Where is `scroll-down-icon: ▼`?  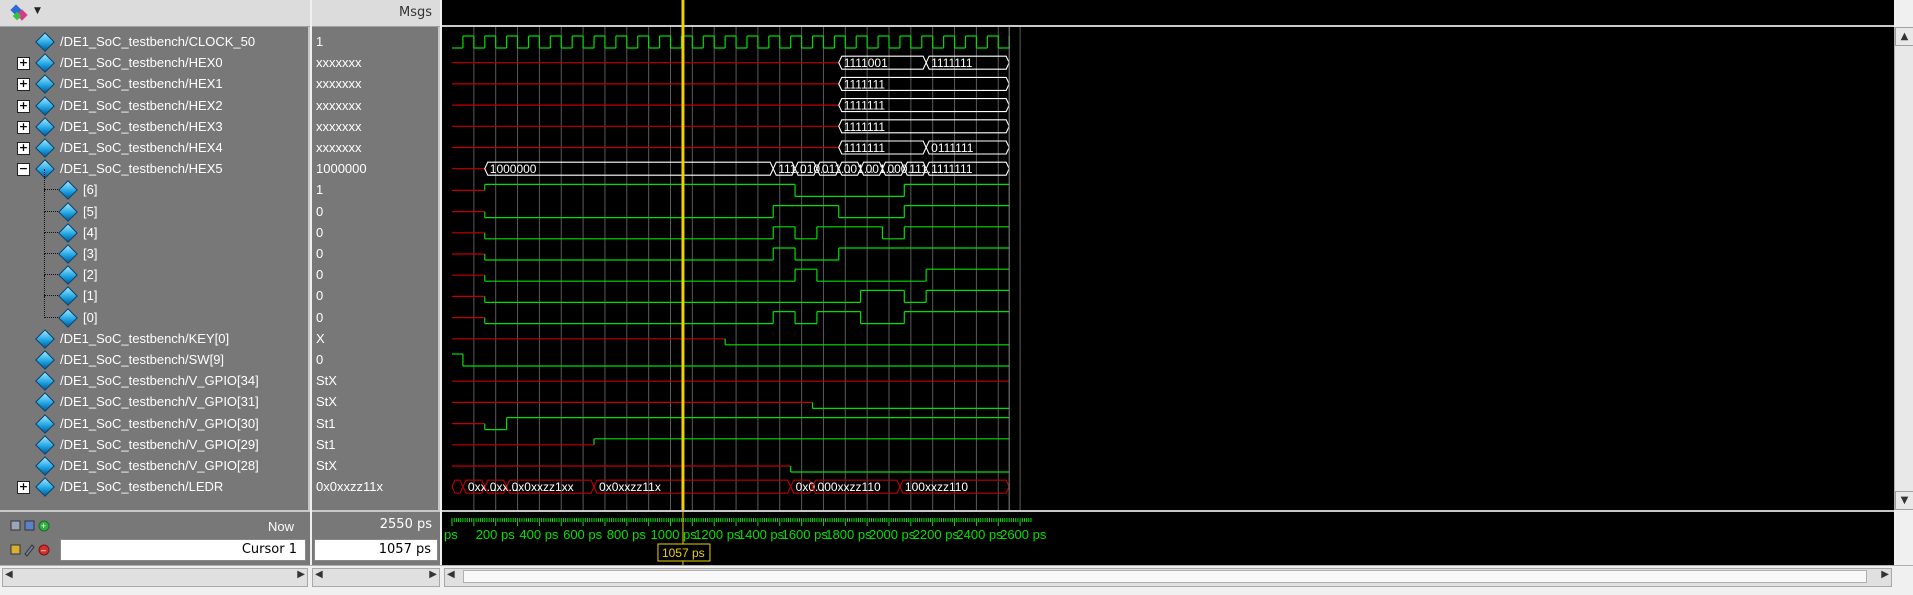 scroll-down-icon: ▼ is located at coordinates (1904, 500).